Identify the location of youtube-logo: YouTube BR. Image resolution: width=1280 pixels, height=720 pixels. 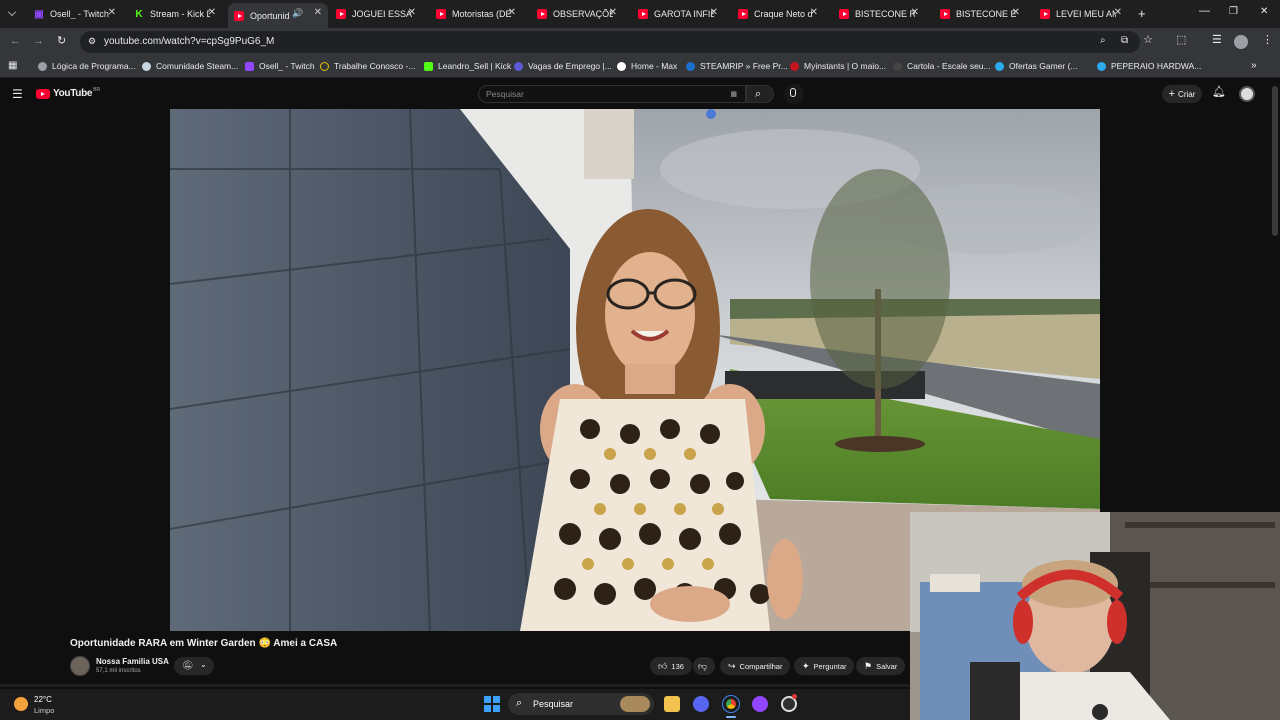
(68, 93).